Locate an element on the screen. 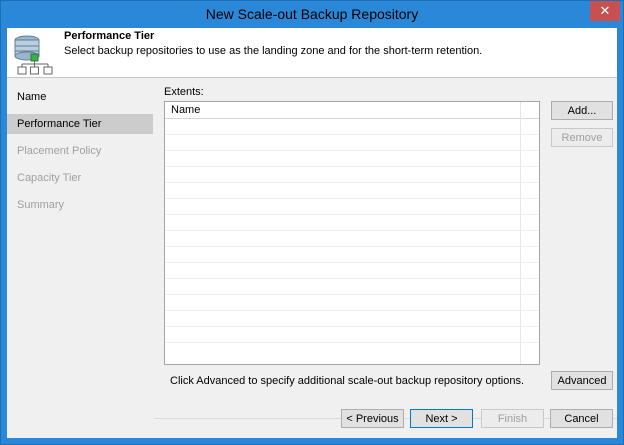 The width and height of the screenshot is (624, 445). step-performance-tier: Performance Tier is located at coordinates (80, 124).